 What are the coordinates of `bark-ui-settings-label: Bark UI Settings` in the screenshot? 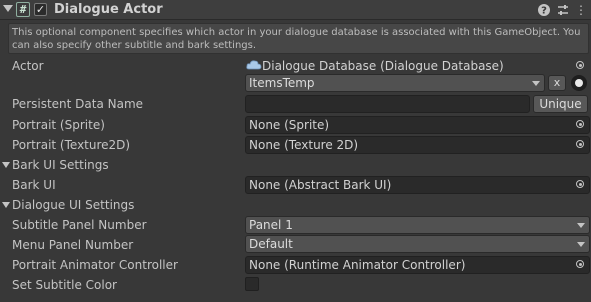 It's located at (60, 165).